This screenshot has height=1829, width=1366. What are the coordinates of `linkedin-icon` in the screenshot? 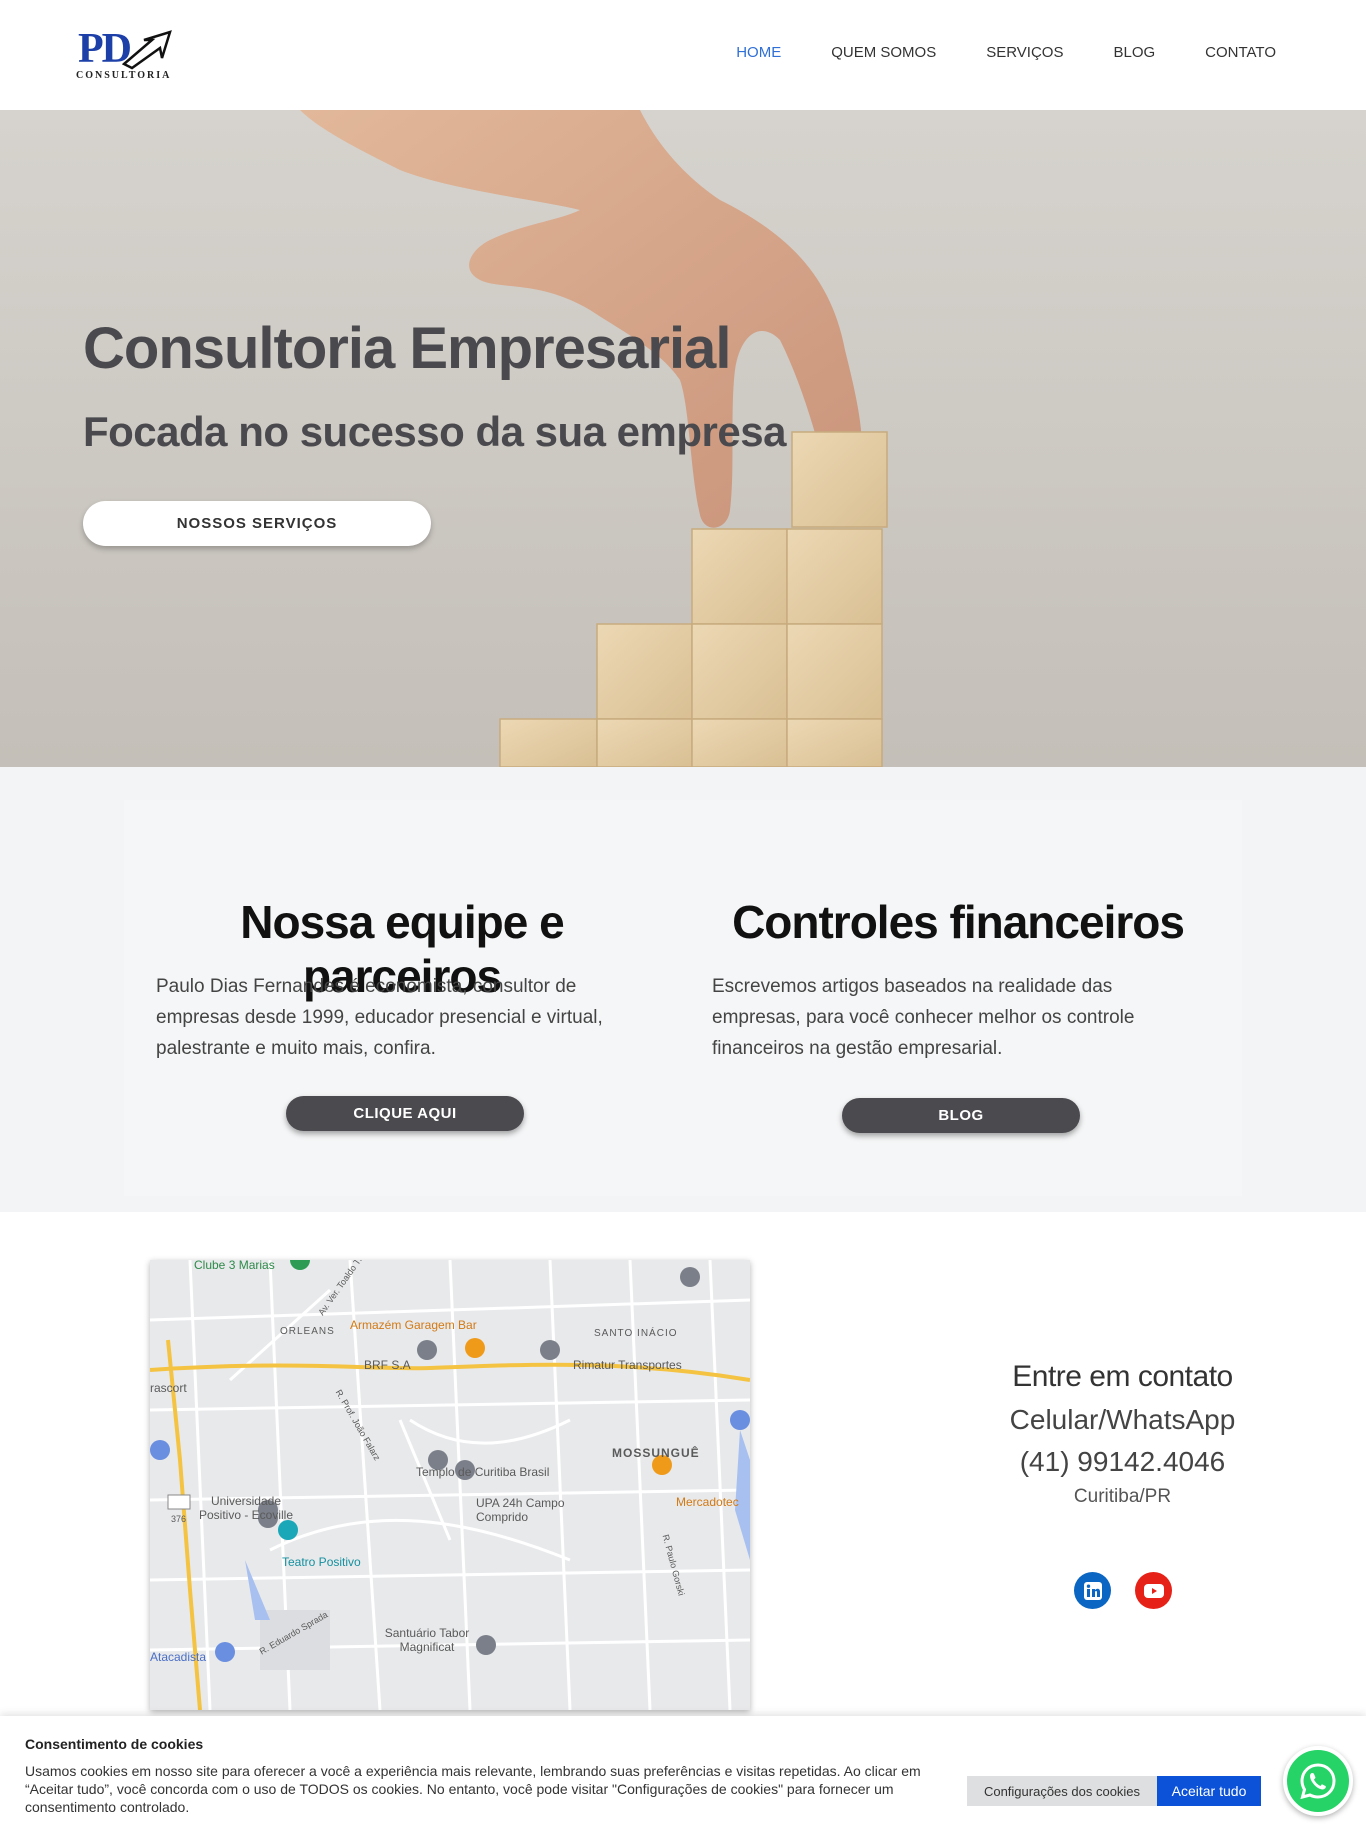 It's located at (1092, 1590).